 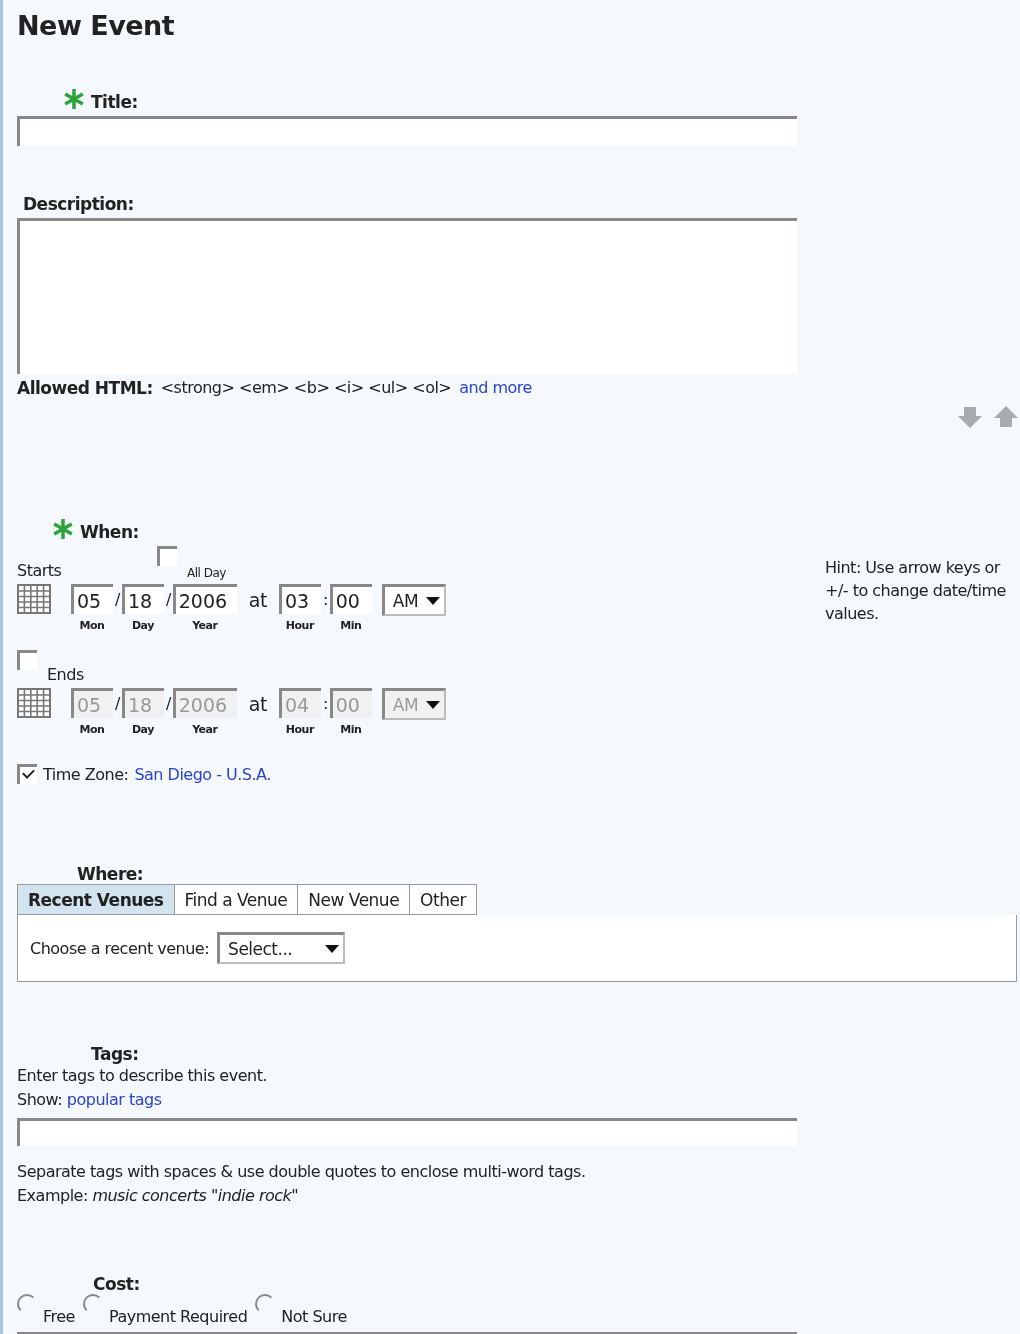 What do you see at coordinates (92, 599) in the screenshot?
I see `date-field: 05` at bounding box center [92, 599].